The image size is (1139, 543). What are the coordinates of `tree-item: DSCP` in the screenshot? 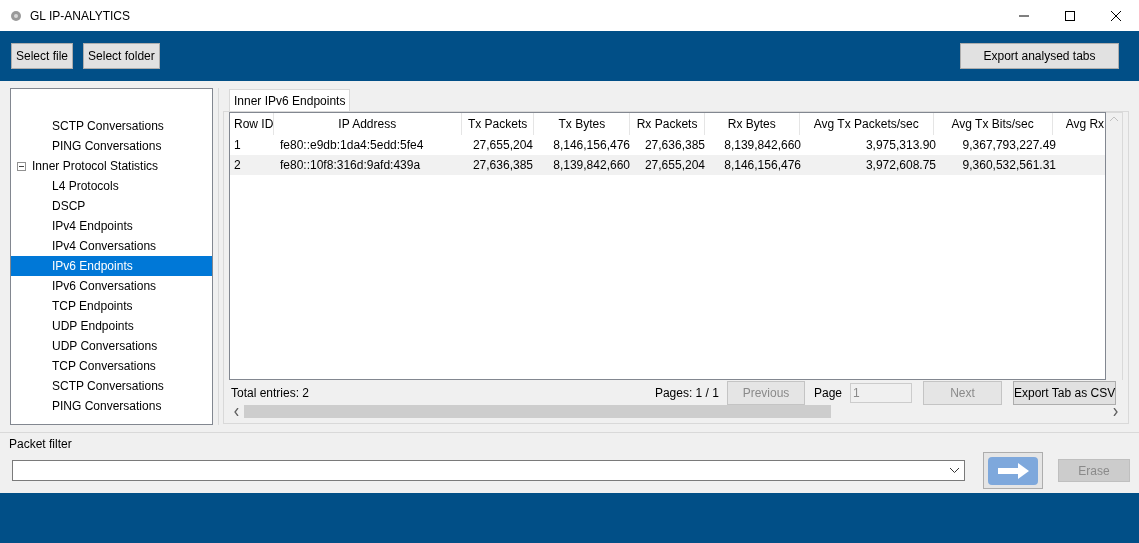 It's located at (111, 206).